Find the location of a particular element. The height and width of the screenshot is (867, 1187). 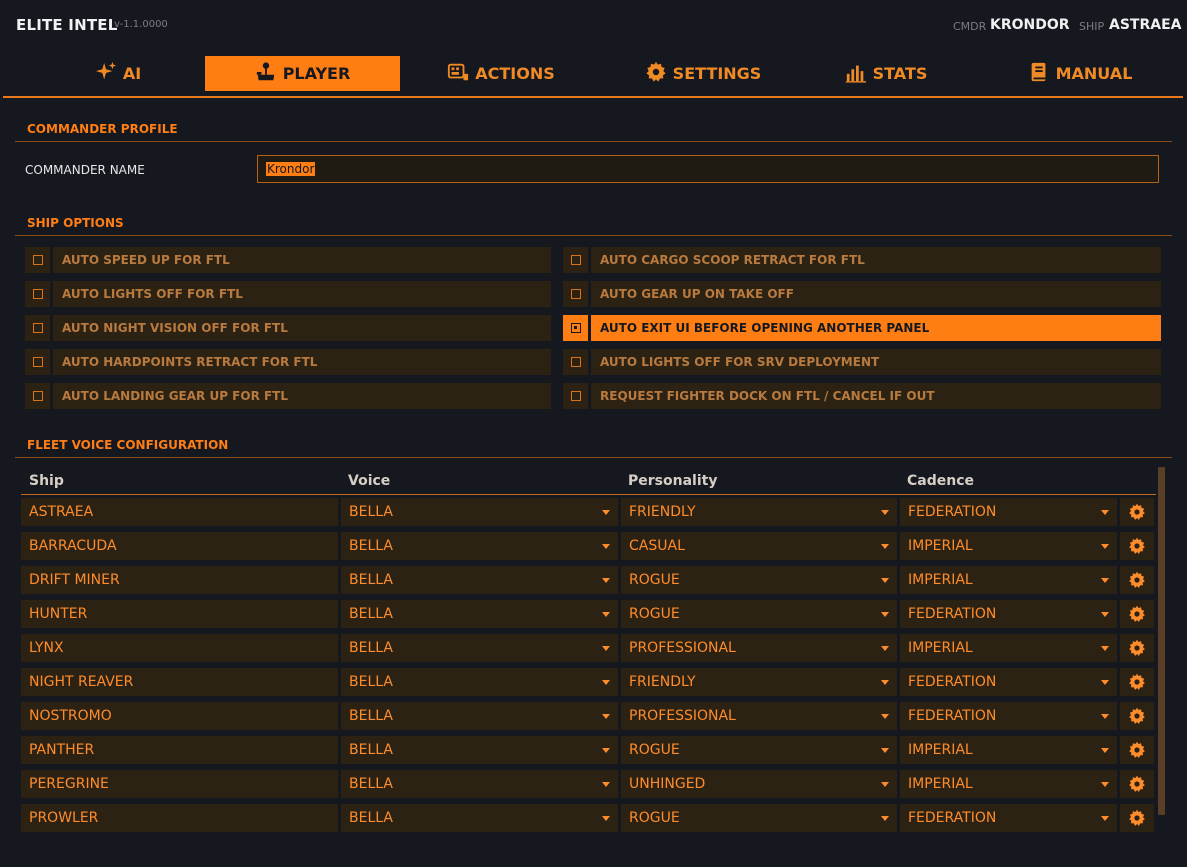

tab-ai: AI is located at coordinates (118, 73).